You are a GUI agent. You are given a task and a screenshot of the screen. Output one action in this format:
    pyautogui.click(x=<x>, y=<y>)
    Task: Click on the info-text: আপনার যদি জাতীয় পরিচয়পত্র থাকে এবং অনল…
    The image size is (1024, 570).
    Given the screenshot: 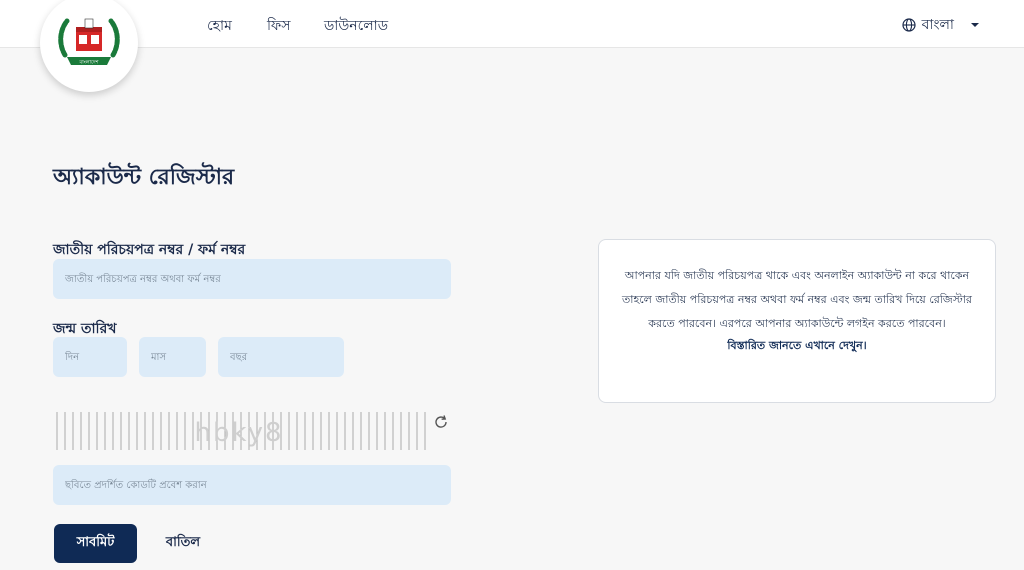 What is the action you would take?
    pyautogui.click(x=797, y=299)
    